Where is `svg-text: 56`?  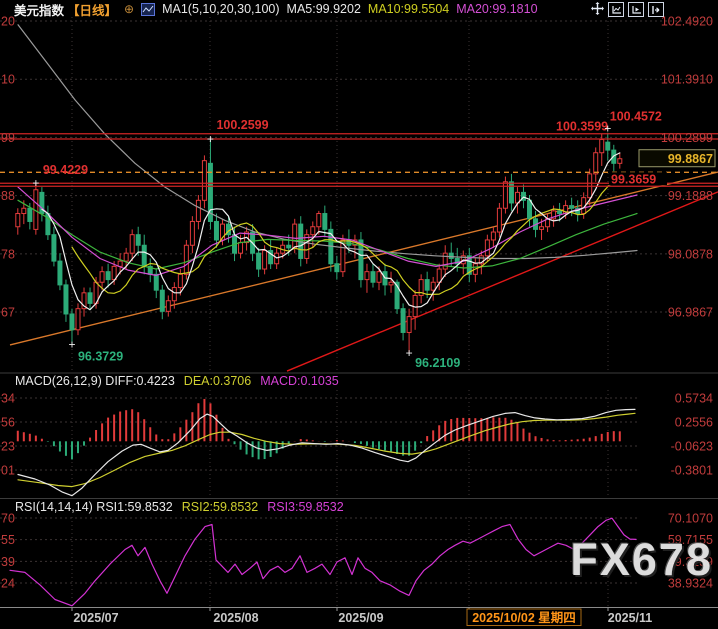
svg-text: 56 is located at coordinates (8, 422).